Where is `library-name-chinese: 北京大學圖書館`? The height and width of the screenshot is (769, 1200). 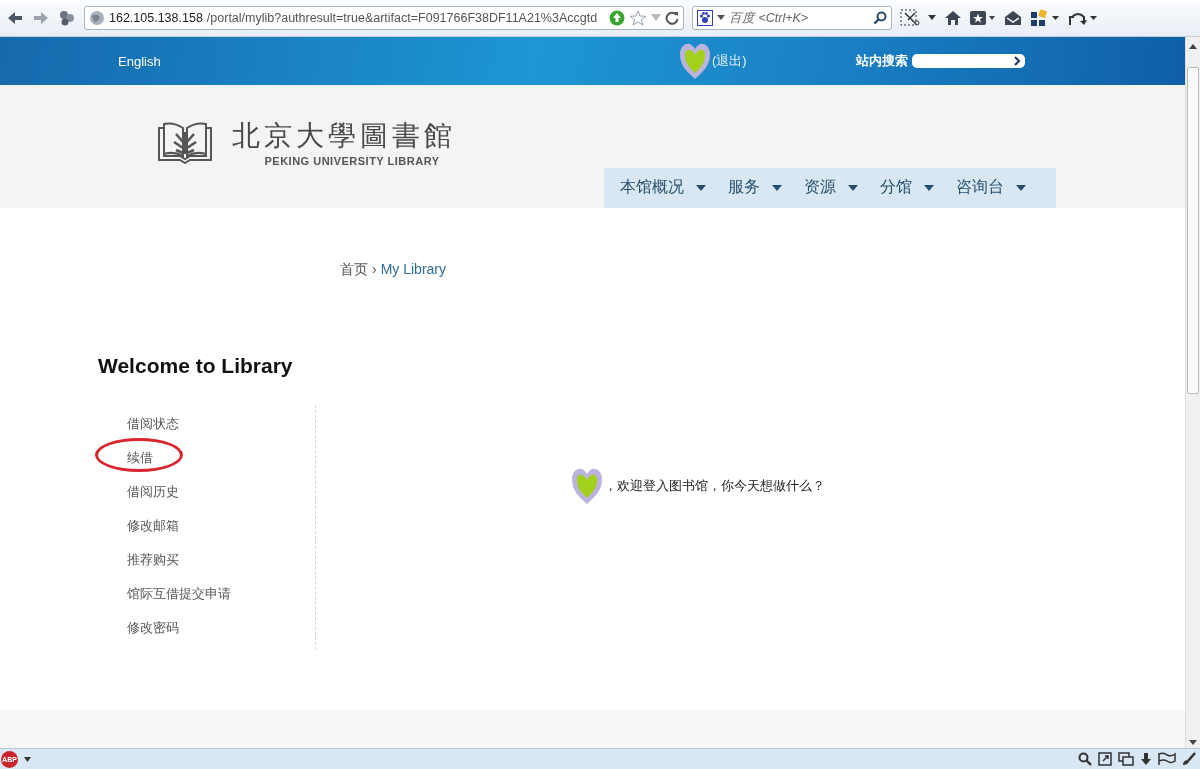
library-name-chinese: 北京大學圖書館 is located at coordinates (344, 136).